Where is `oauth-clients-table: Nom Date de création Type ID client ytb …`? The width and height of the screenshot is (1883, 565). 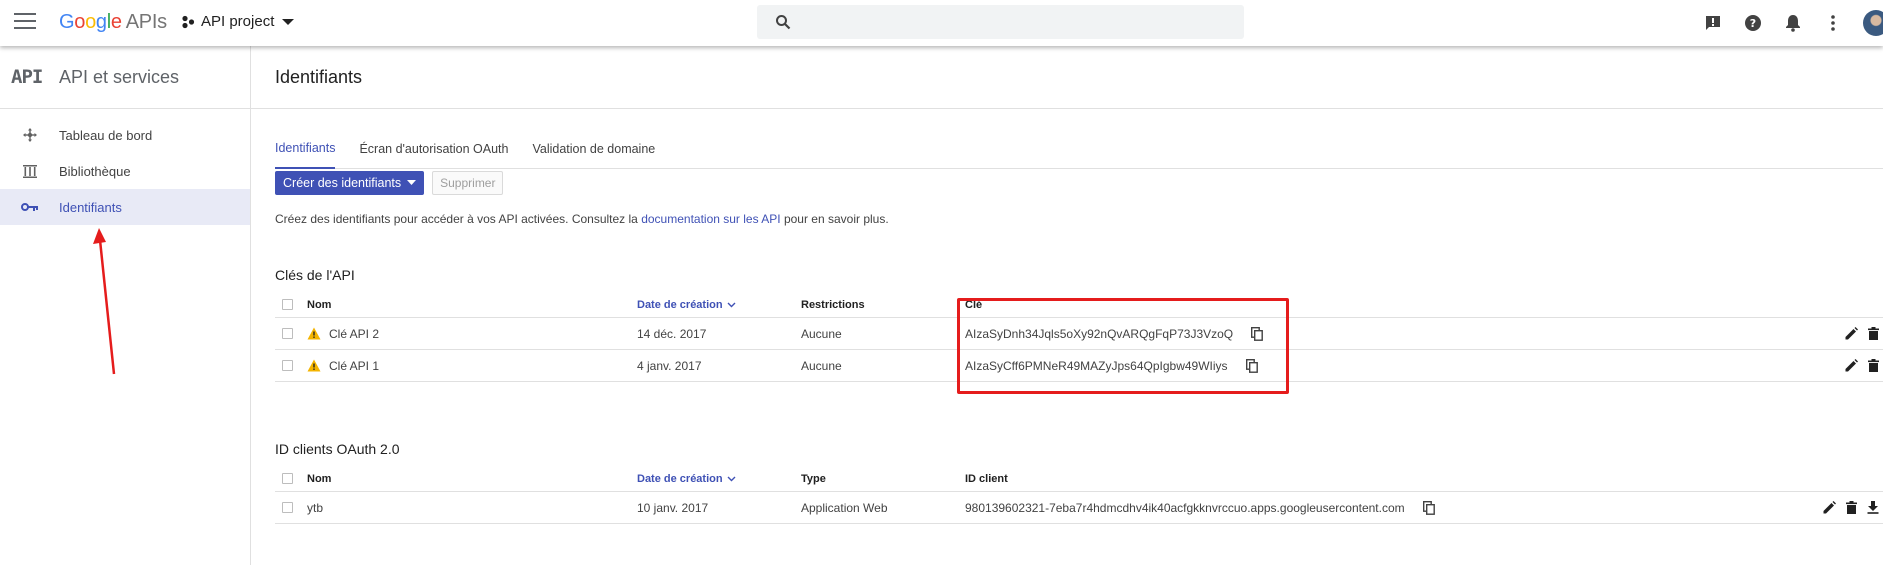 oauth-clients-table: Nom Date de création Type ID client ytb … is located at coordinates (1079, 495).